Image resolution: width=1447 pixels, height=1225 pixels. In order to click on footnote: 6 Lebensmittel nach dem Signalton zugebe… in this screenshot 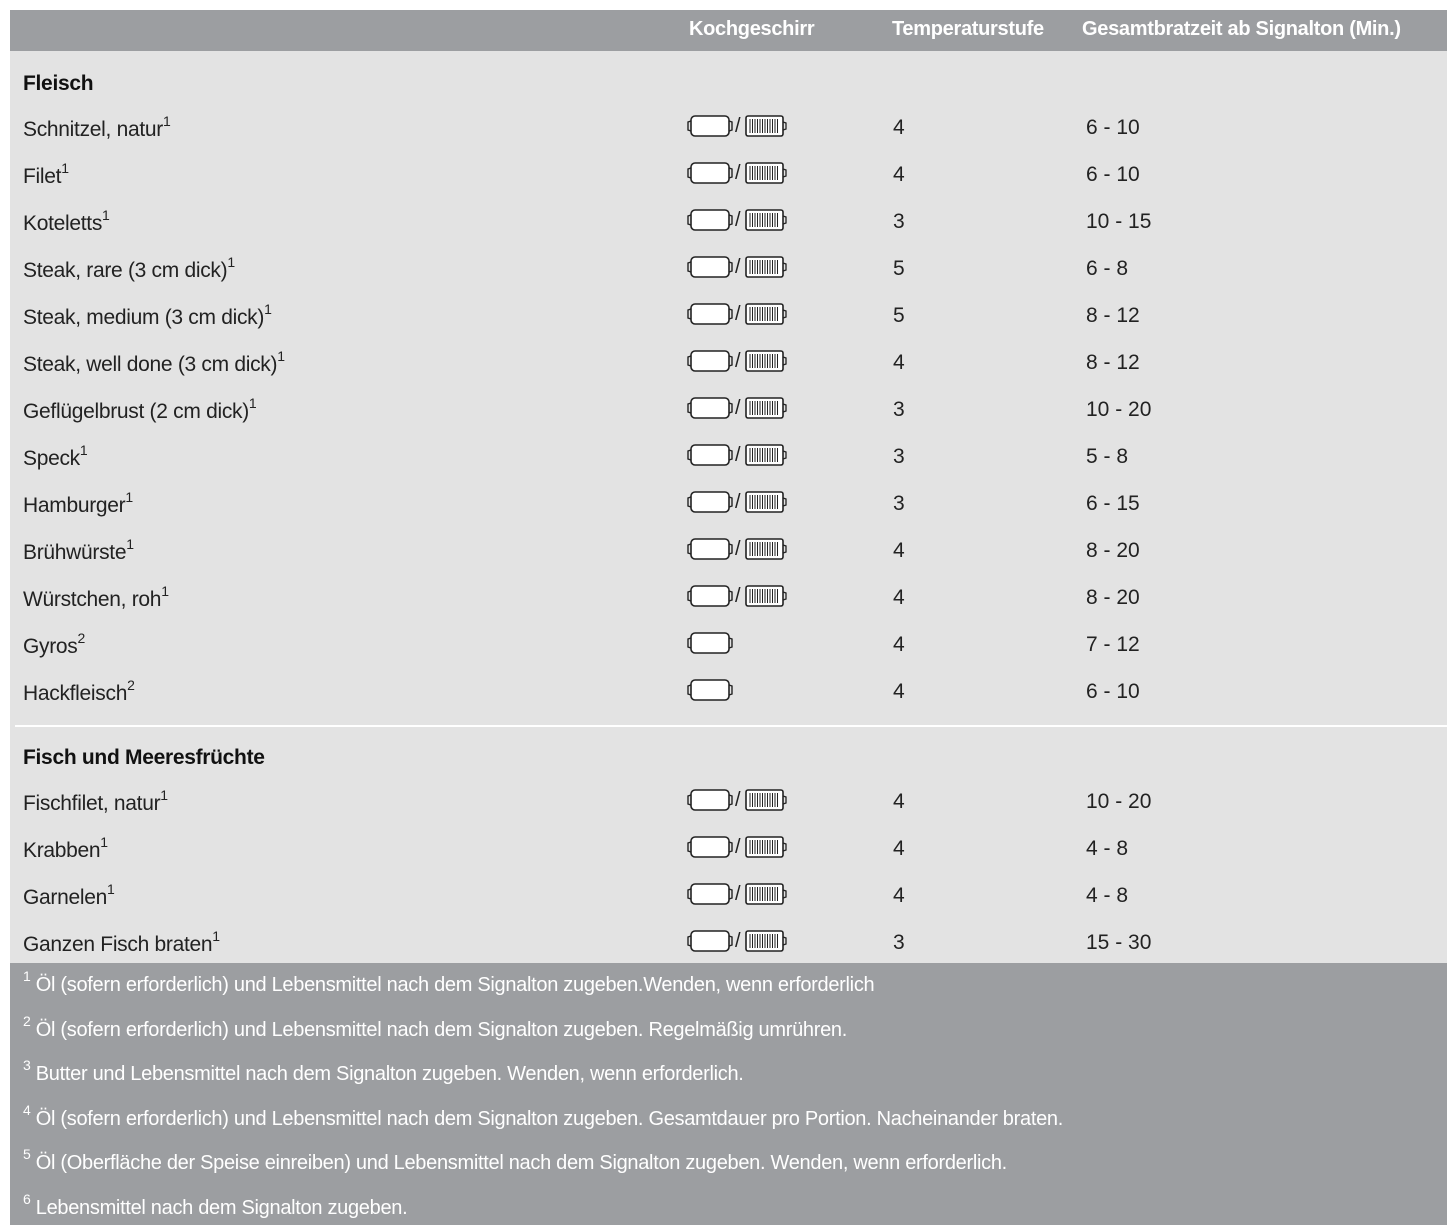, I will do `click(215, 1206)`.